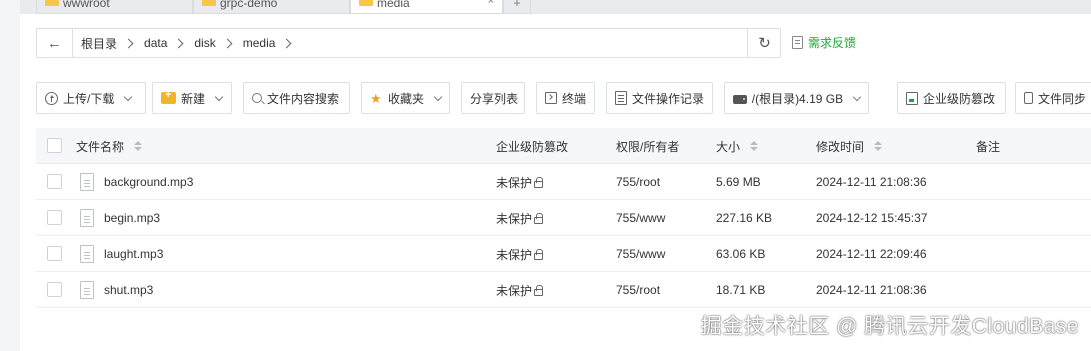  Describe the element at coordinates (148, 182) in the screenshot. I see `file-name: background.mp3` at that location.